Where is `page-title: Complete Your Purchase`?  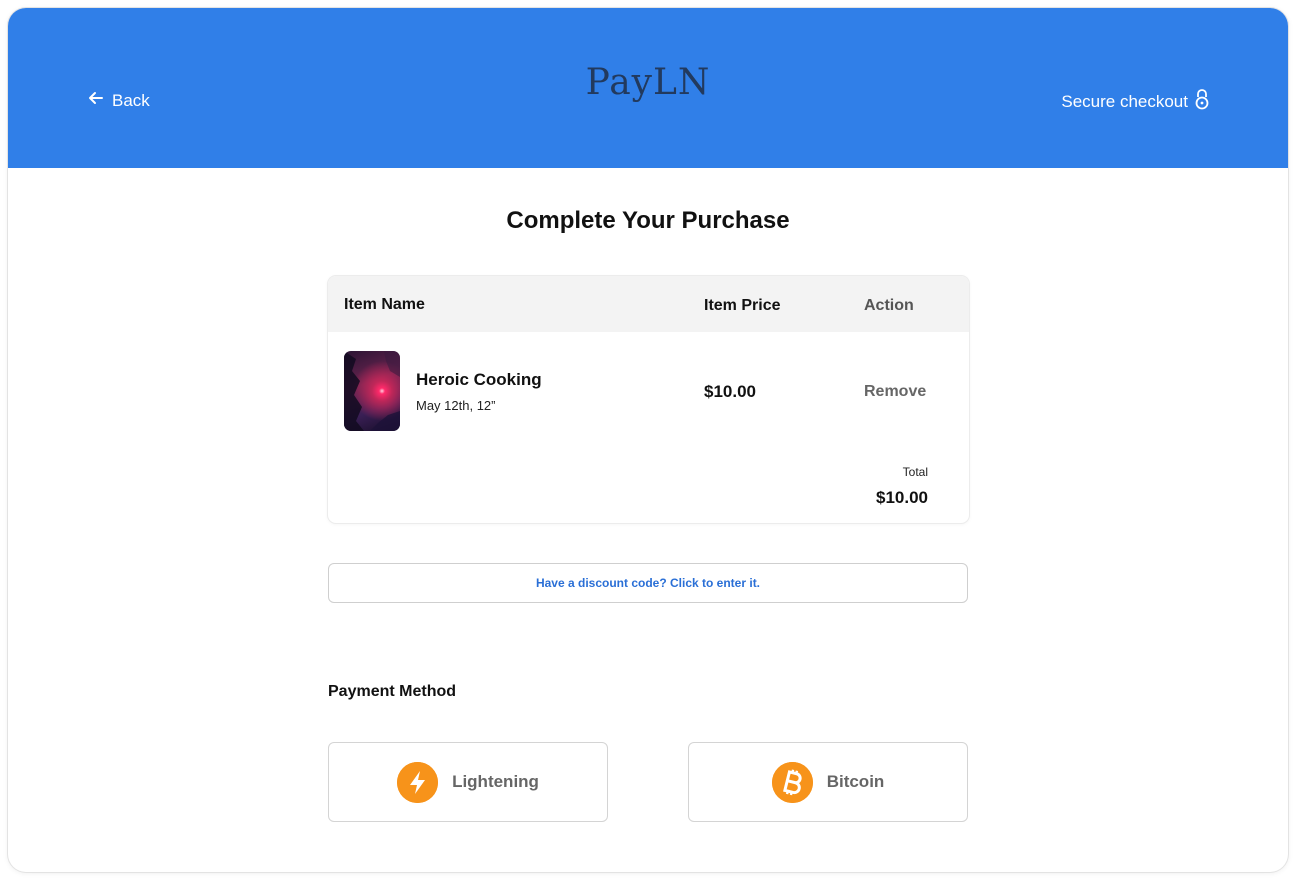
page-title: Complete Your Purchase is located at coordinates (648, 220).